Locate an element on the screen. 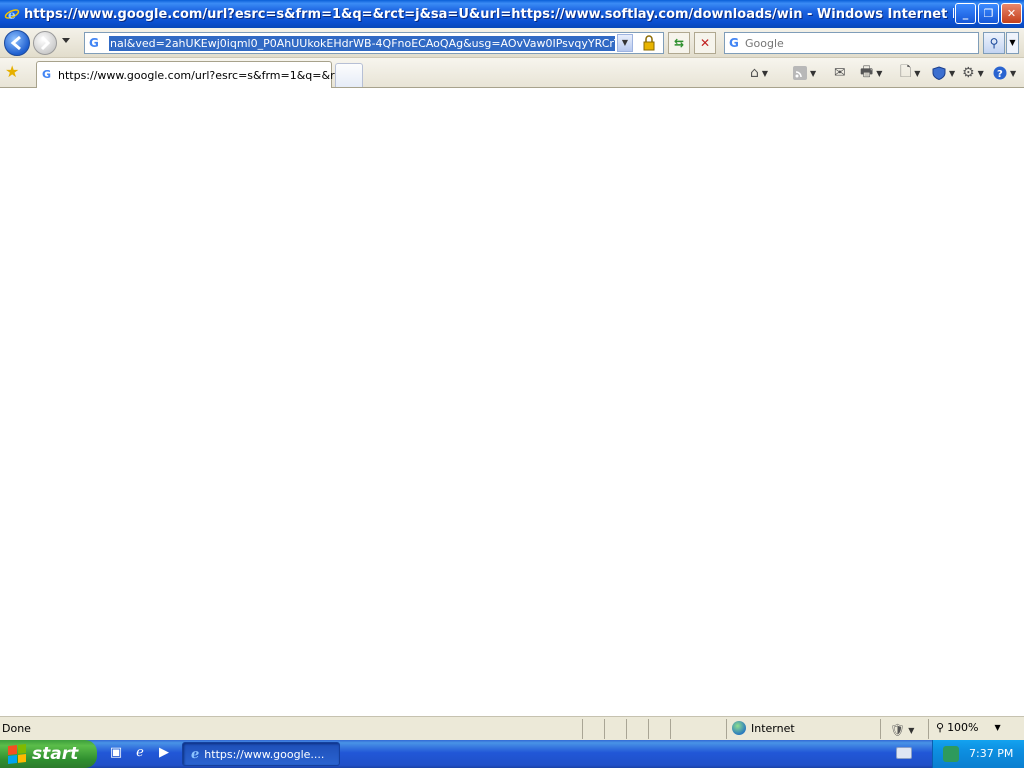  print-button: 🖶 ▼ is located at coordinates (871, 73).